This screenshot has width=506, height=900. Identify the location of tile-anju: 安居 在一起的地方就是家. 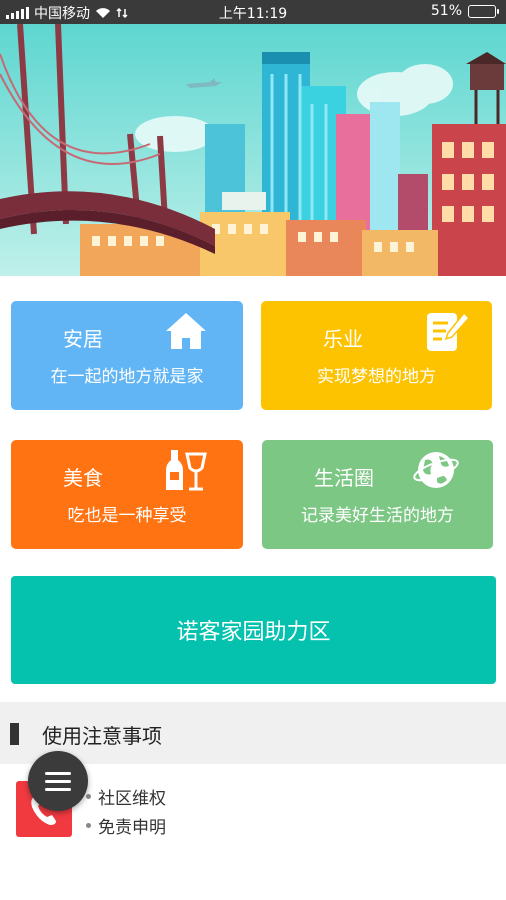
(127, 355).